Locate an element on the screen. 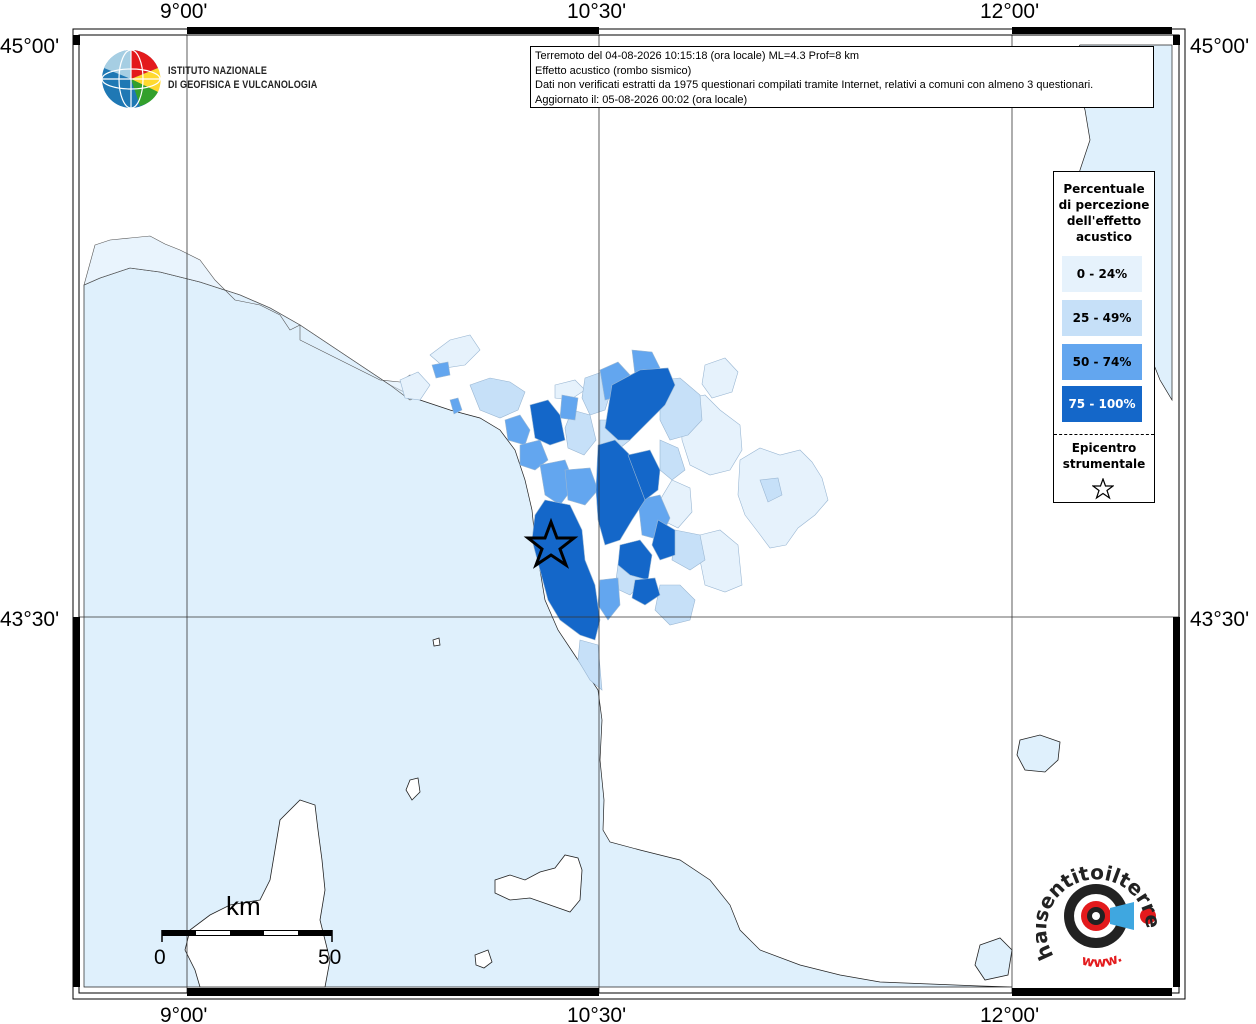 The width and height of the screenshot is (1256, 1024). legend-title-line: dell'effetto is located at coordinates (1104, 221).